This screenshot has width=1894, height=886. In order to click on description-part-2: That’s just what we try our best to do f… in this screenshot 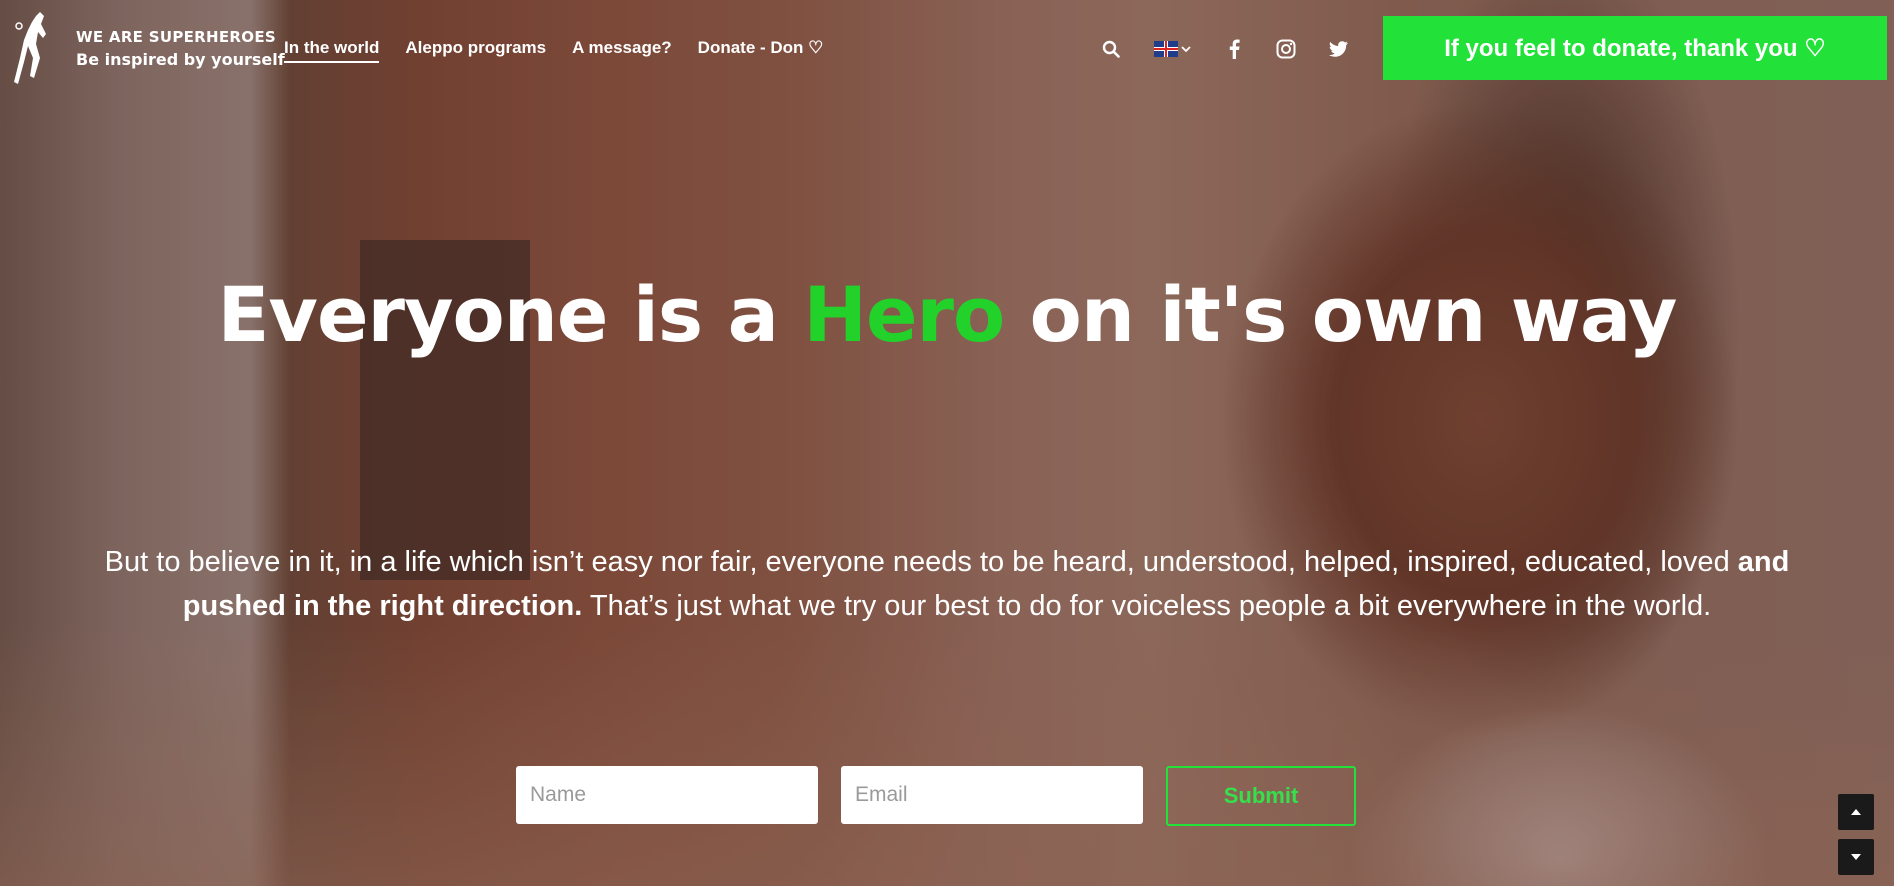, I will do `click(1147, 606)`.